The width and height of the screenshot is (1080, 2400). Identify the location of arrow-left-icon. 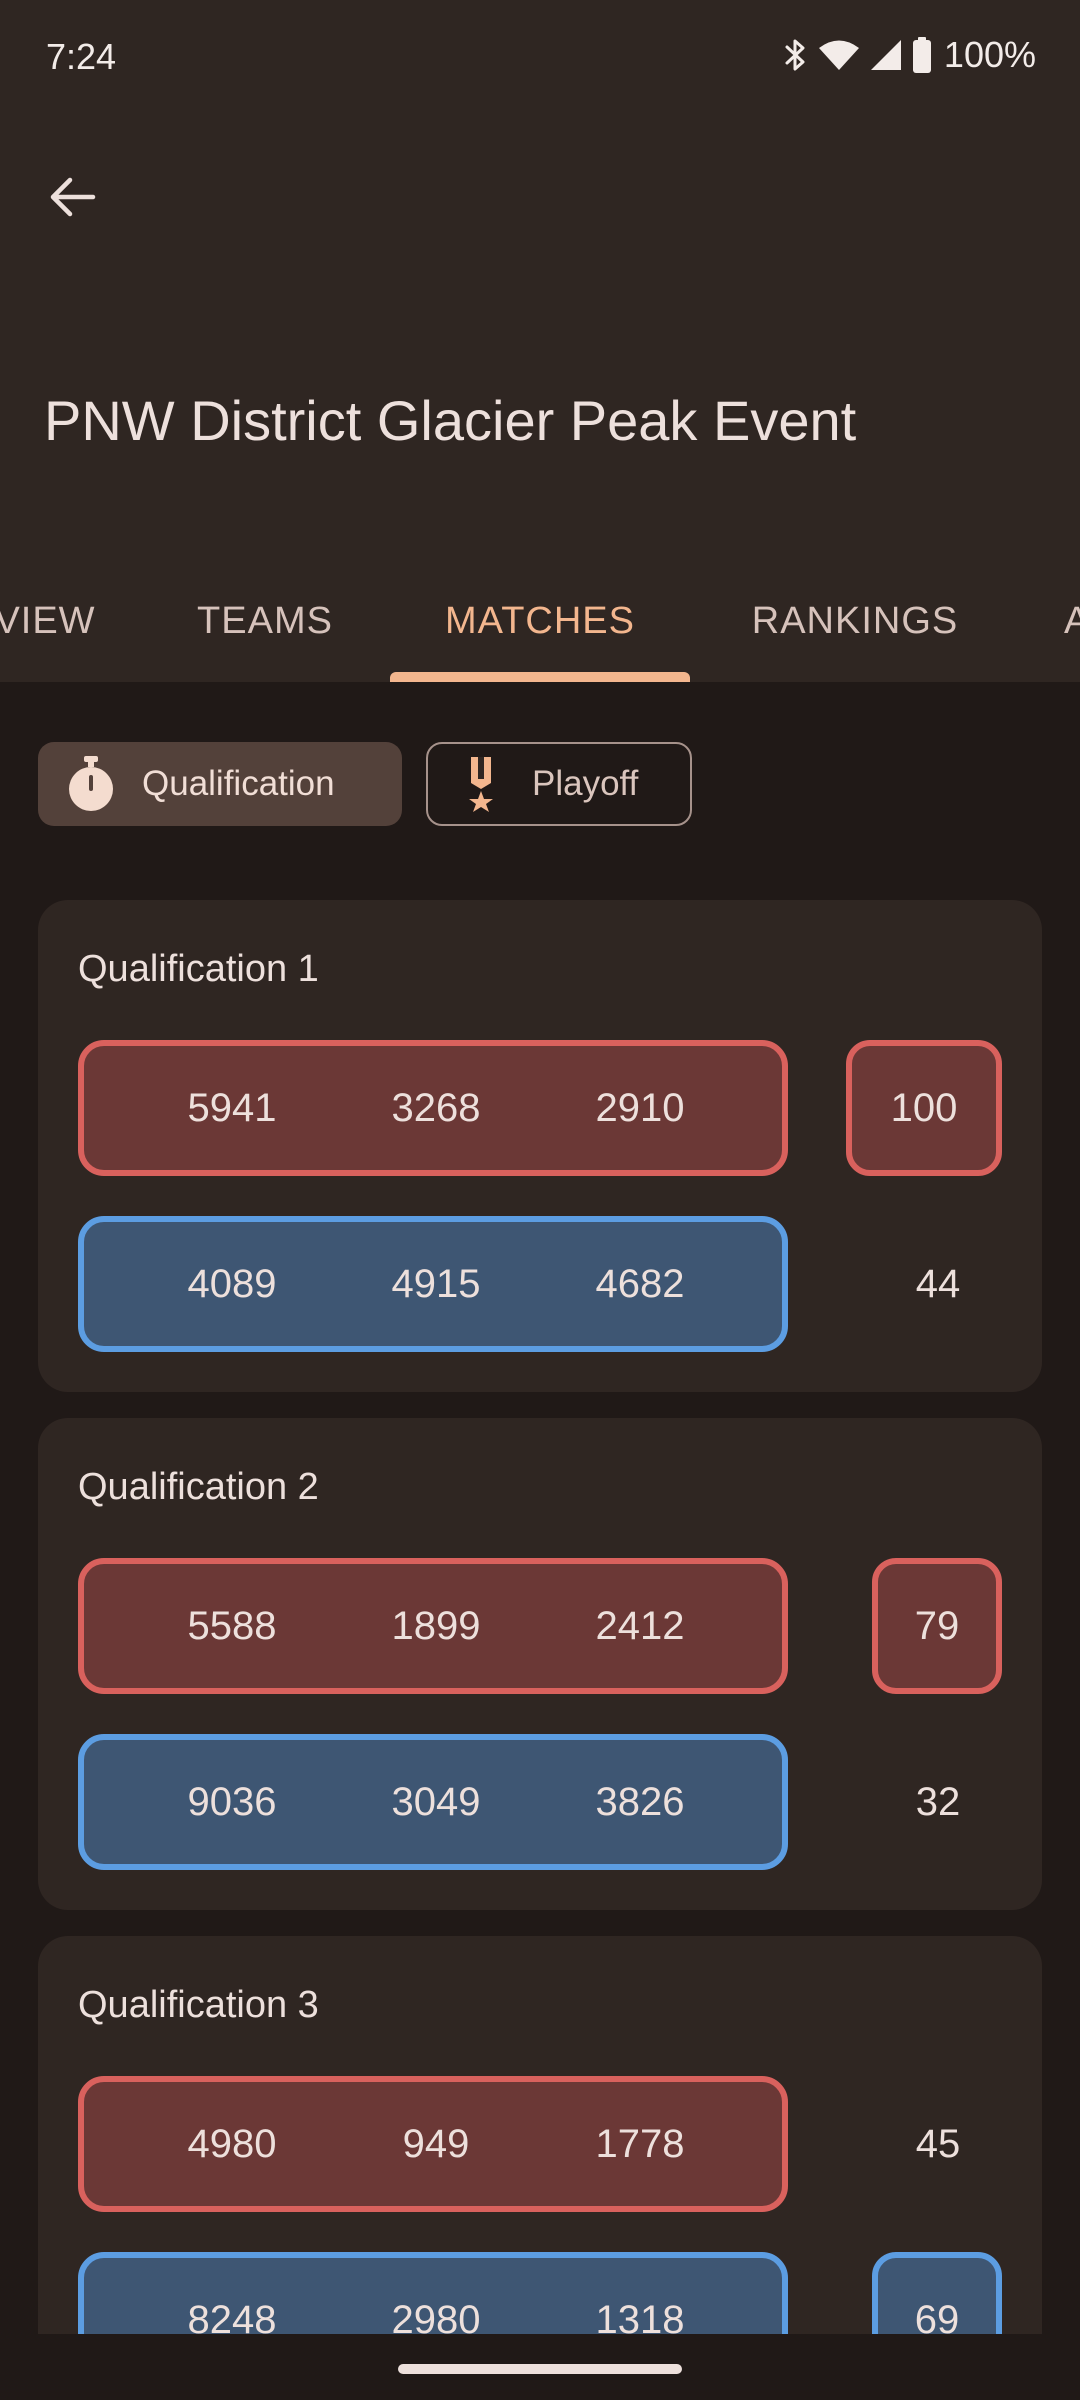
(73, 199).